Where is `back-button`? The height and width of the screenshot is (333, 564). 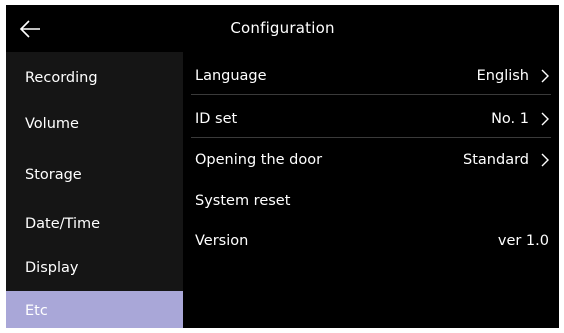
back-button is located at coordinates (33, 29).